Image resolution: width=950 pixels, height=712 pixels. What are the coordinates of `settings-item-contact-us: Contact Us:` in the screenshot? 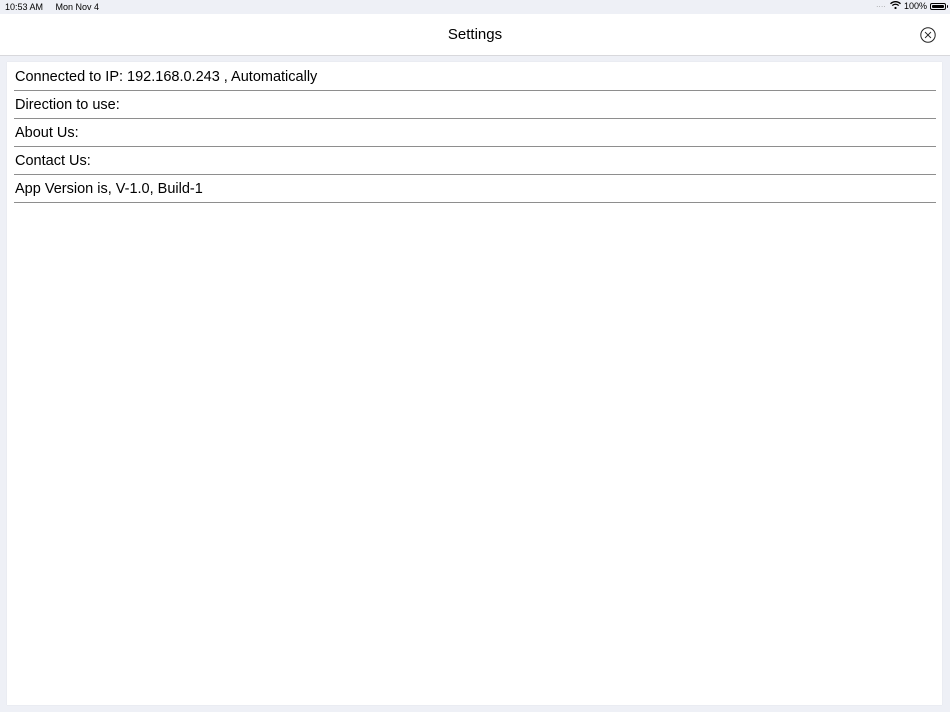 It's located at (475, 161).